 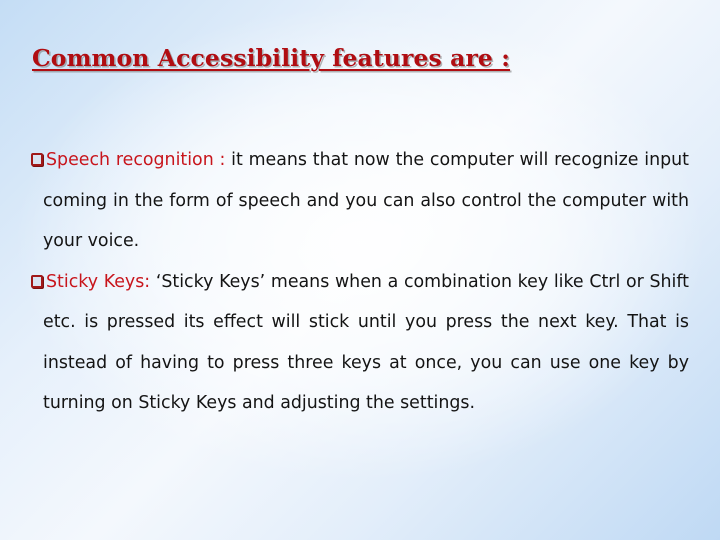 I want to click on feature-term: Sticky Keys:, so click(x=101, y=281).